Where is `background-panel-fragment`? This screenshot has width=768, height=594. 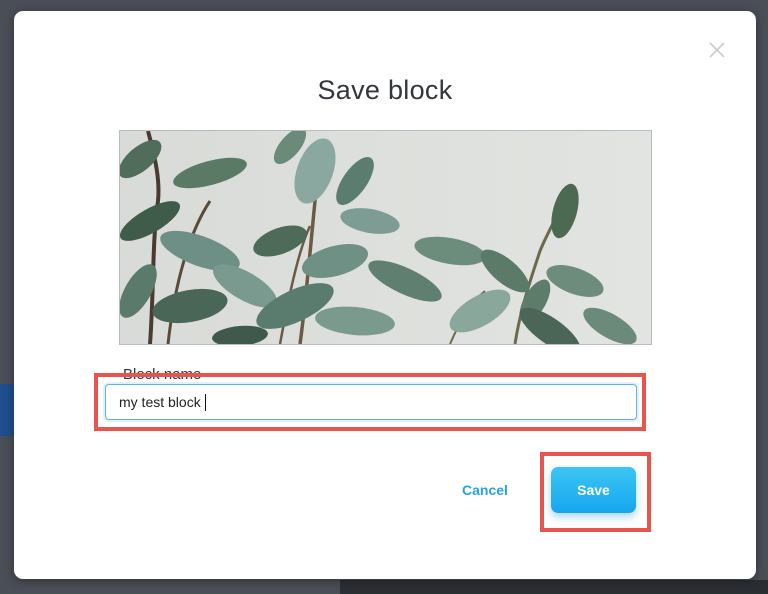
background-panel-fragment is located at coordinates (554, 587).